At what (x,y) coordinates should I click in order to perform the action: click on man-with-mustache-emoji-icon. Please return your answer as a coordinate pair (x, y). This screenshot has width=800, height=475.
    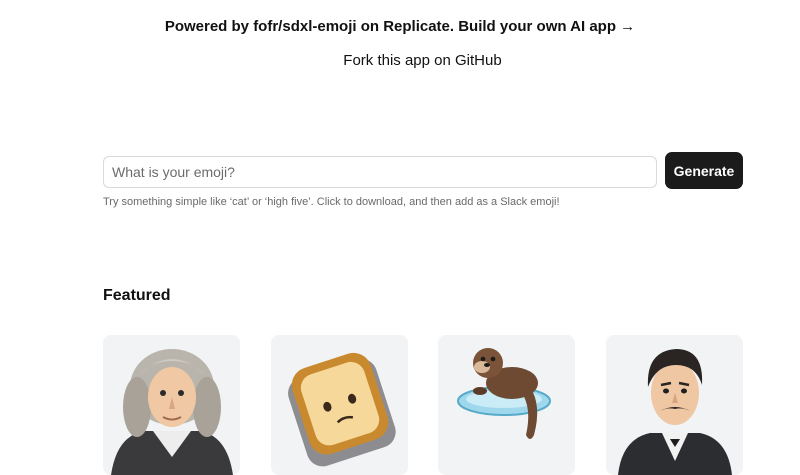
    Looking at the image, I should click on (675, 412).